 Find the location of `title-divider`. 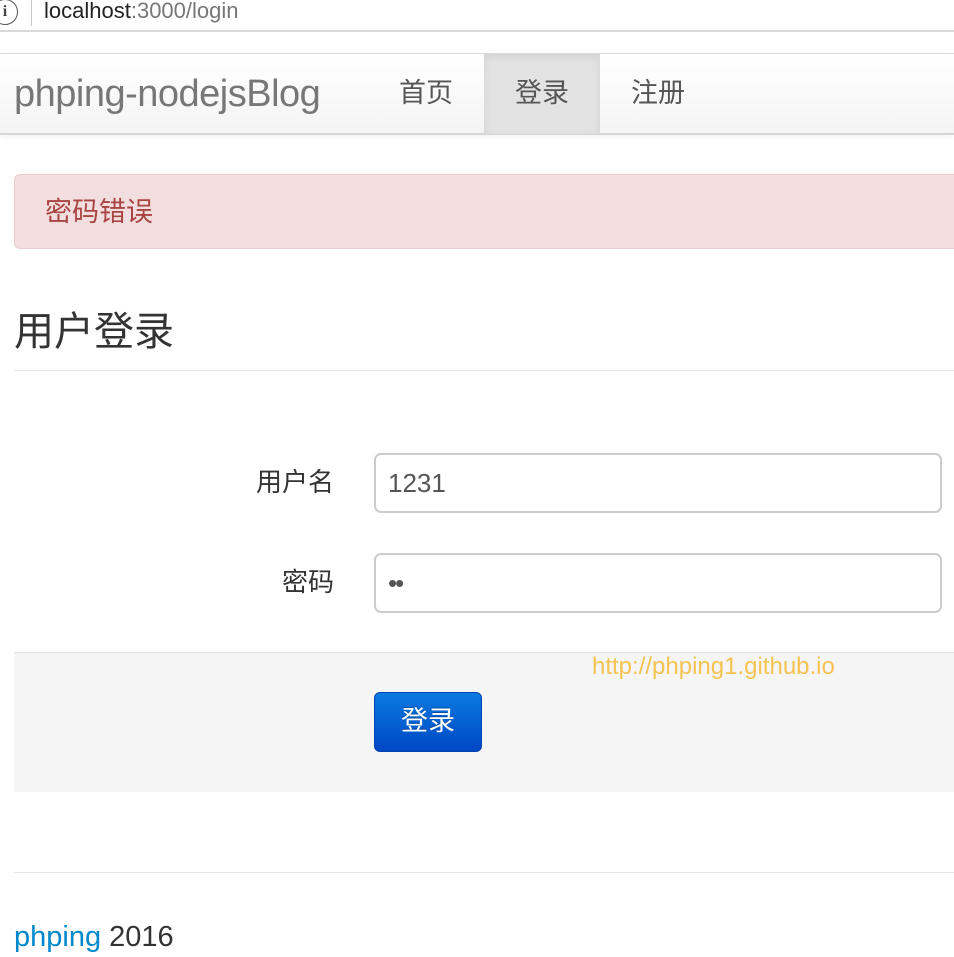

title-divider is located at coordinates (484, 370).